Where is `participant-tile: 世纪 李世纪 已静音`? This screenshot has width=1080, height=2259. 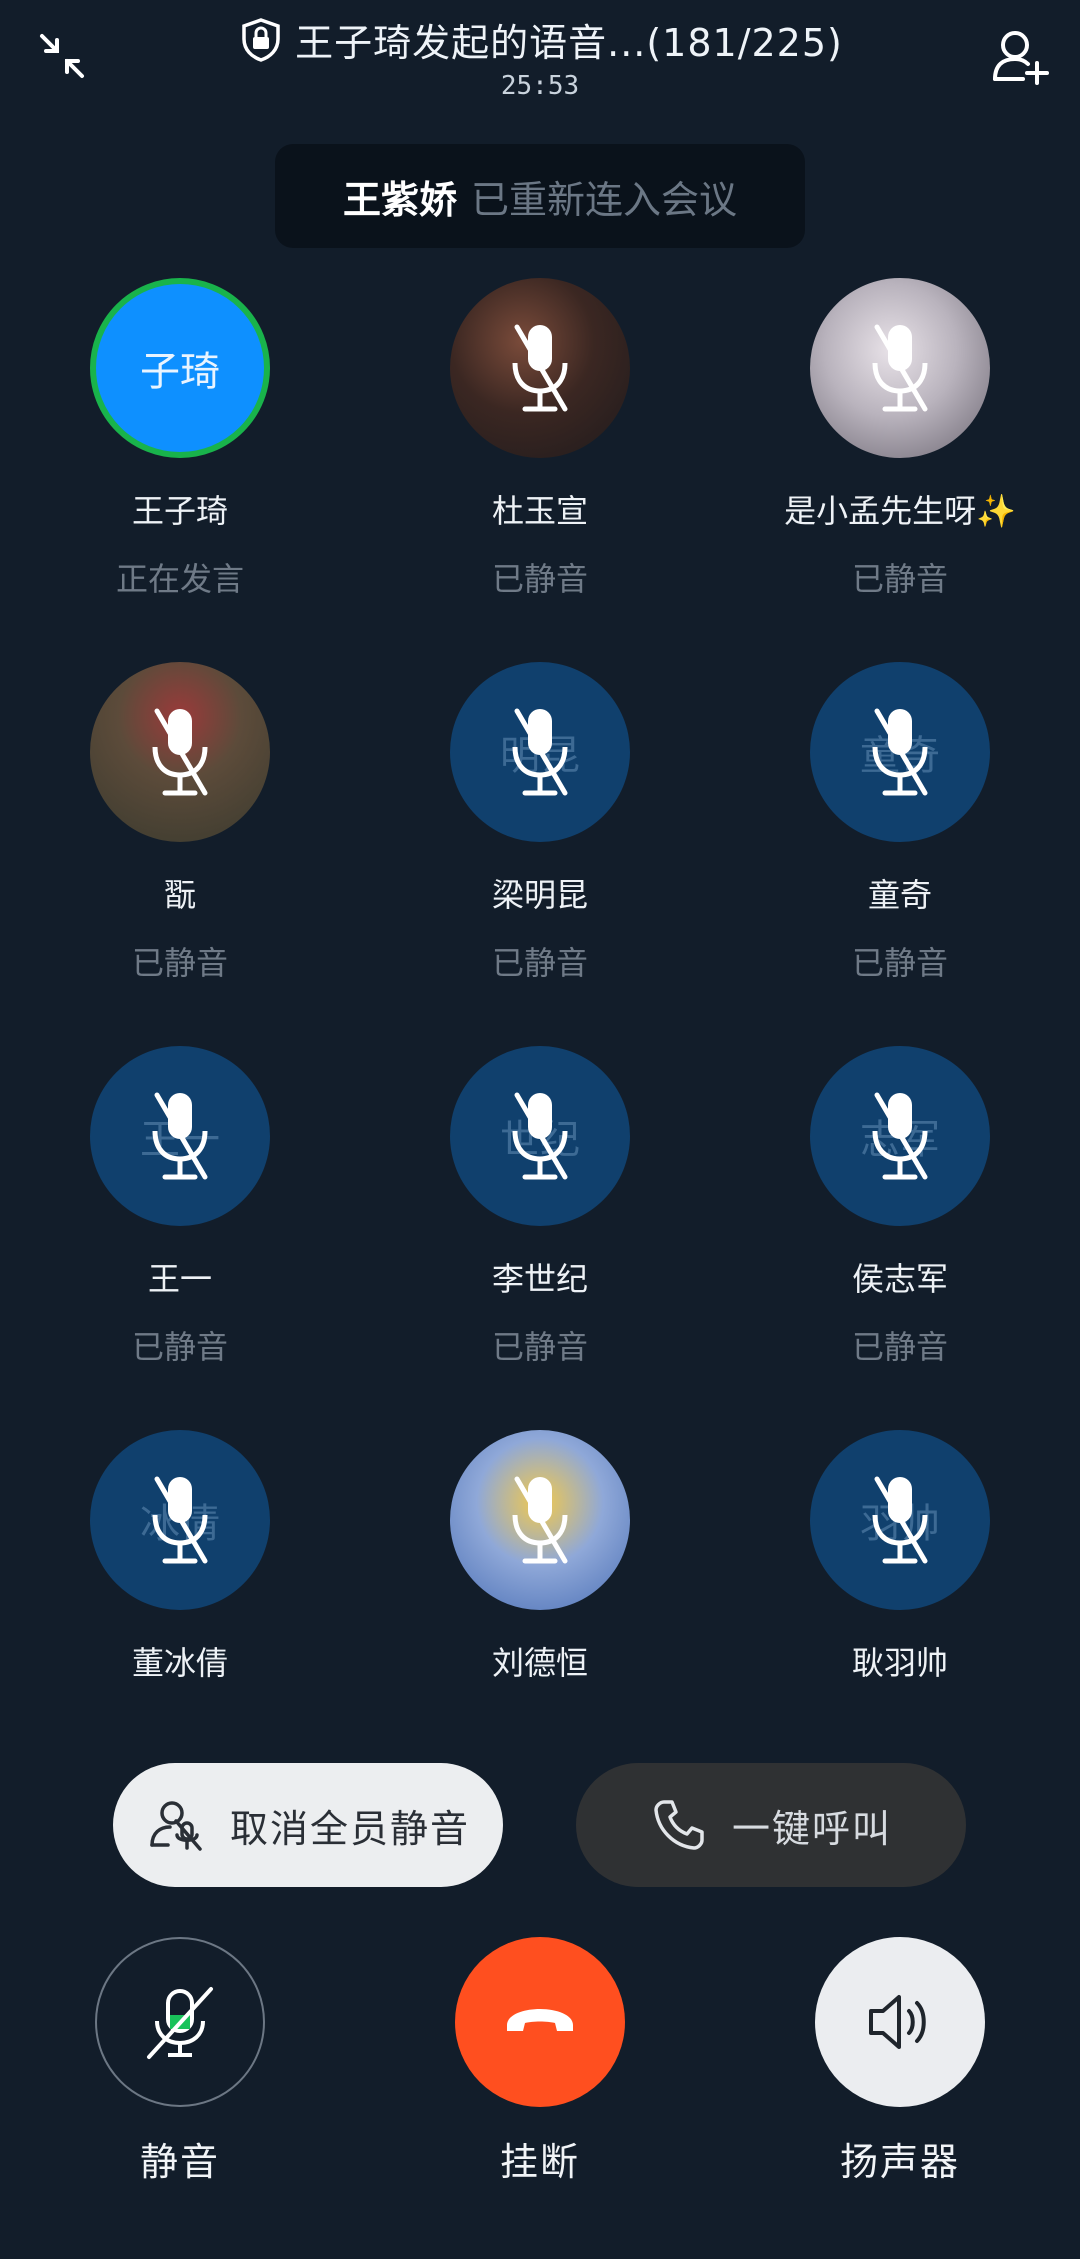
participant-tile: 世纪 李世纪 已静音 is located at coordinates (540, 1238).